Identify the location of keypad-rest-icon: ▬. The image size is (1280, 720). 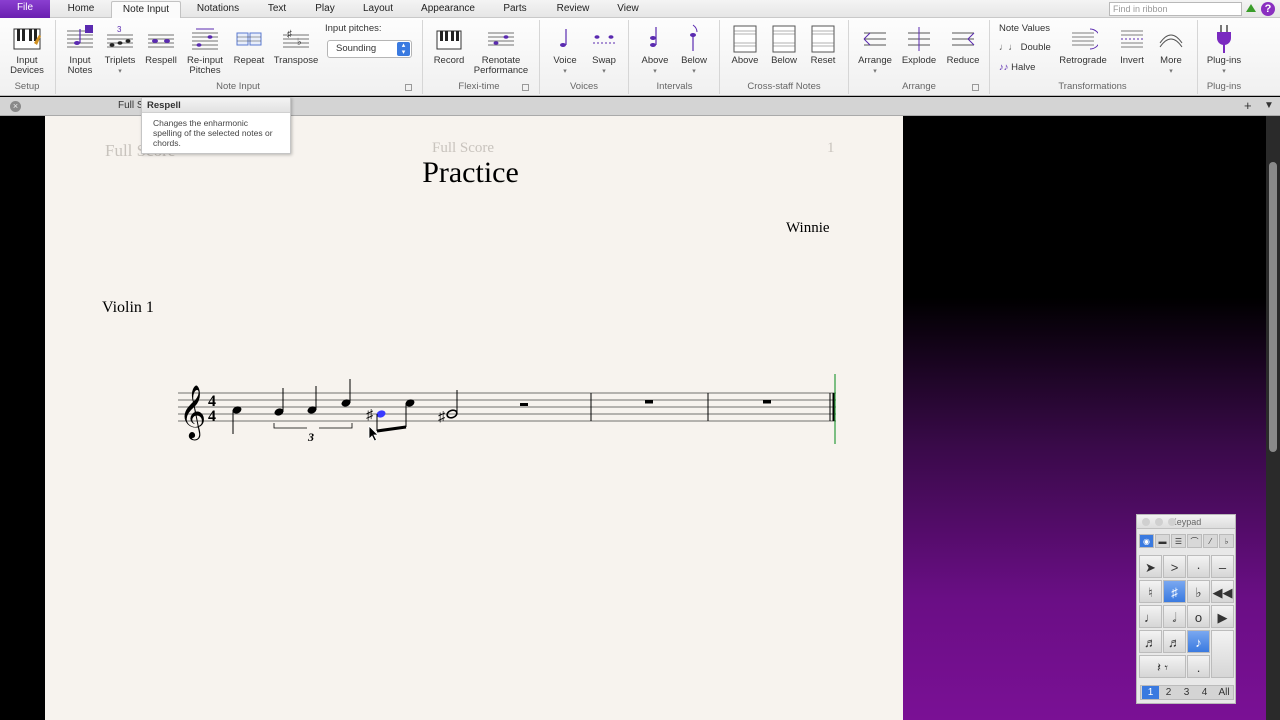
(1162, 541).